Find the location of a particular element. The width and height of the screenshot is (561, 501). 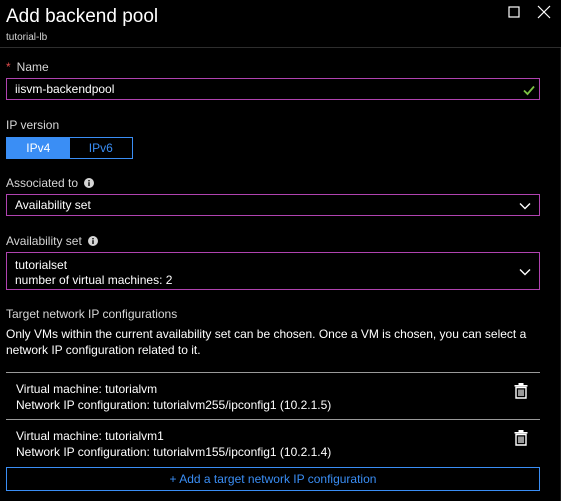

ip-version-option-ipv4: IPv4 is located at coordinates (38, 148).